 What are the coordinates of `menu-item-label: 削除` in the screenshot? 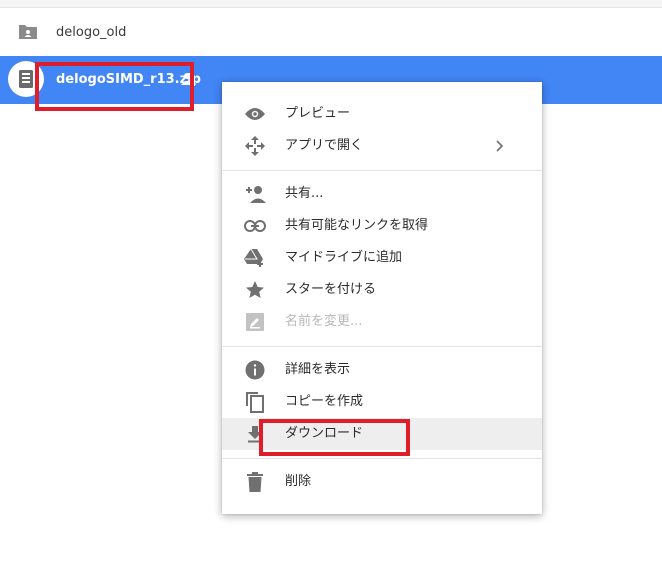 It's located at (298, 481).